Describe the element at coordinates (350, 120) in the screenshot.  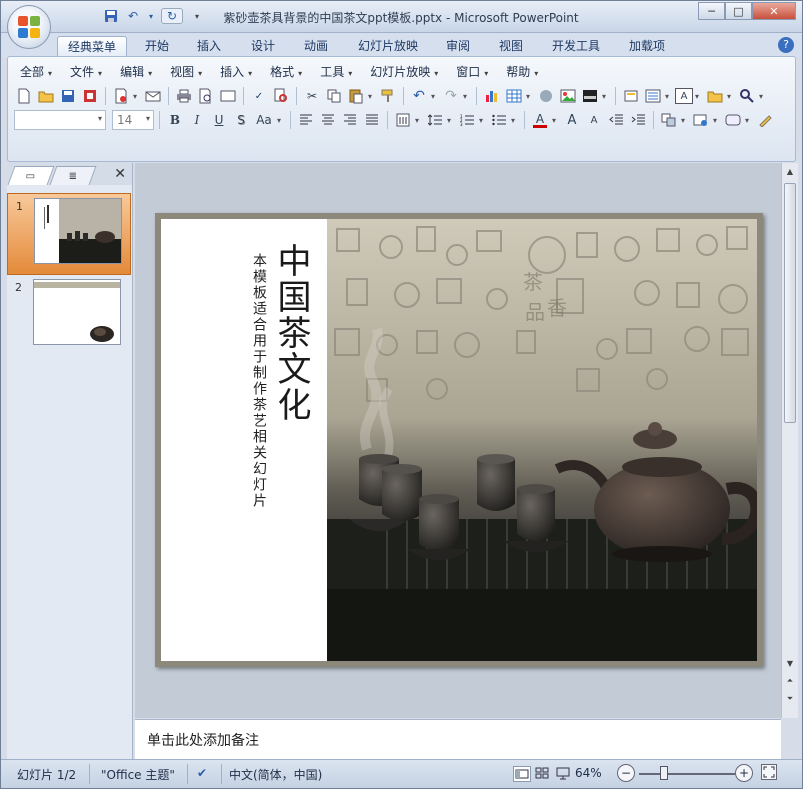
I see `align-right-icon` at that location.